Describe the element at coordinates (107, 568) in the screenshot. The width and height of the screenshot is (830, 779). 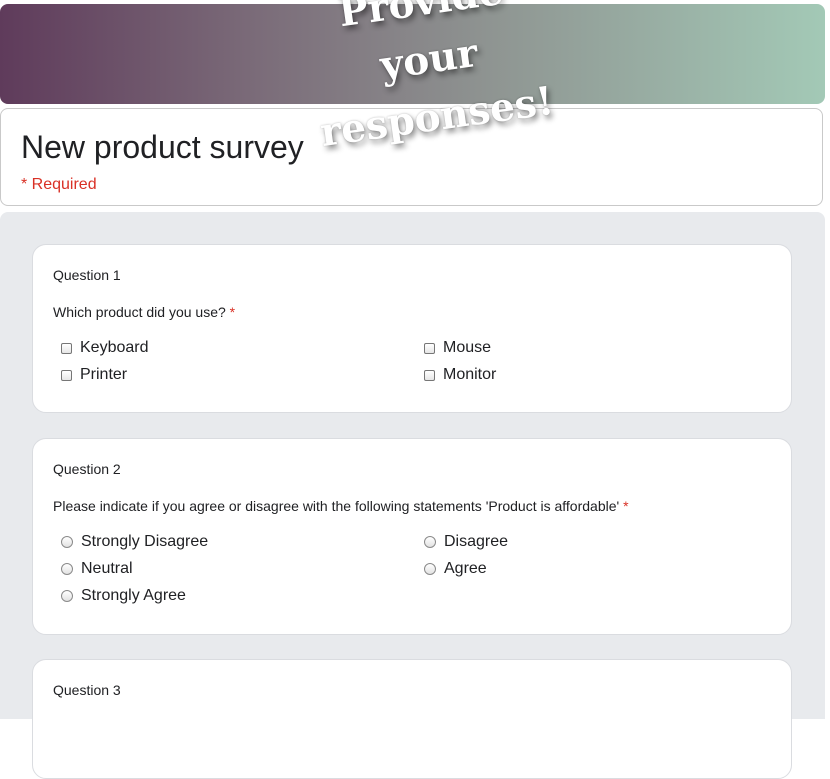
I see `option-label: Neutral` at that location.